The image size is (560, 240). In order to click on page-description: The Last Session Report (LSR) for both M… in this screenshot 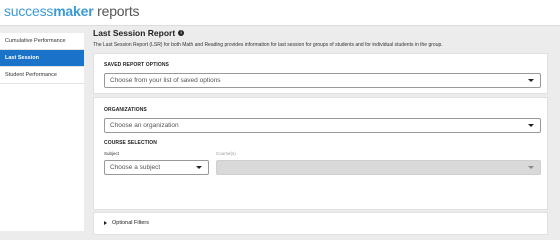, I will do `click(268, 45)`.